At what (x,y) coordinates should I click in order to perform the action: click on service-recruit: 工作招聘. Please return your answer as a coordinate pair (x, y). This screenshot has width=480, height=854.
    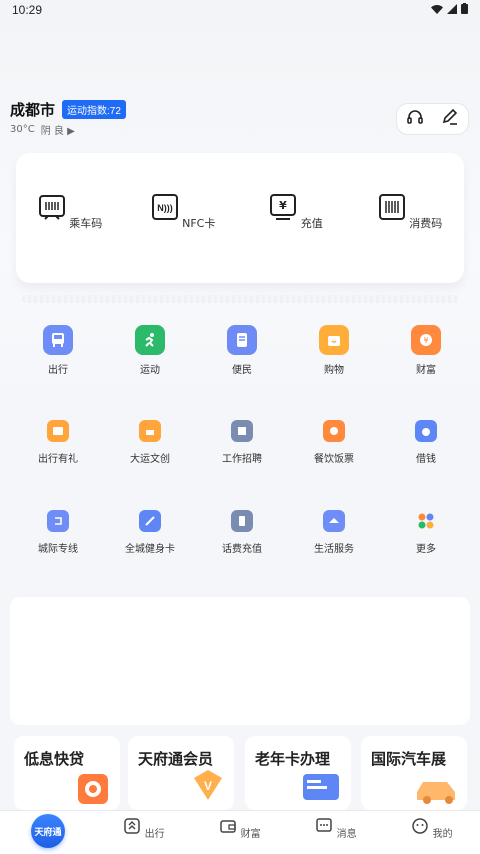
    Looking at the image, I should click on (242, 442).